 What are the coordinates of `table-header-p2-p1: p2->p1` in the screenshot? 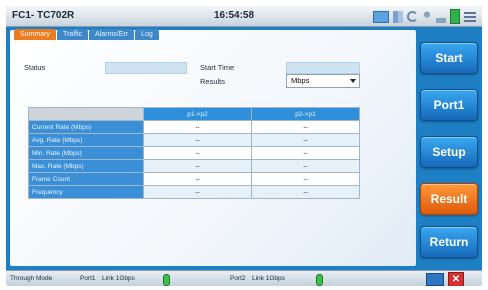 It's located at (305, 114).